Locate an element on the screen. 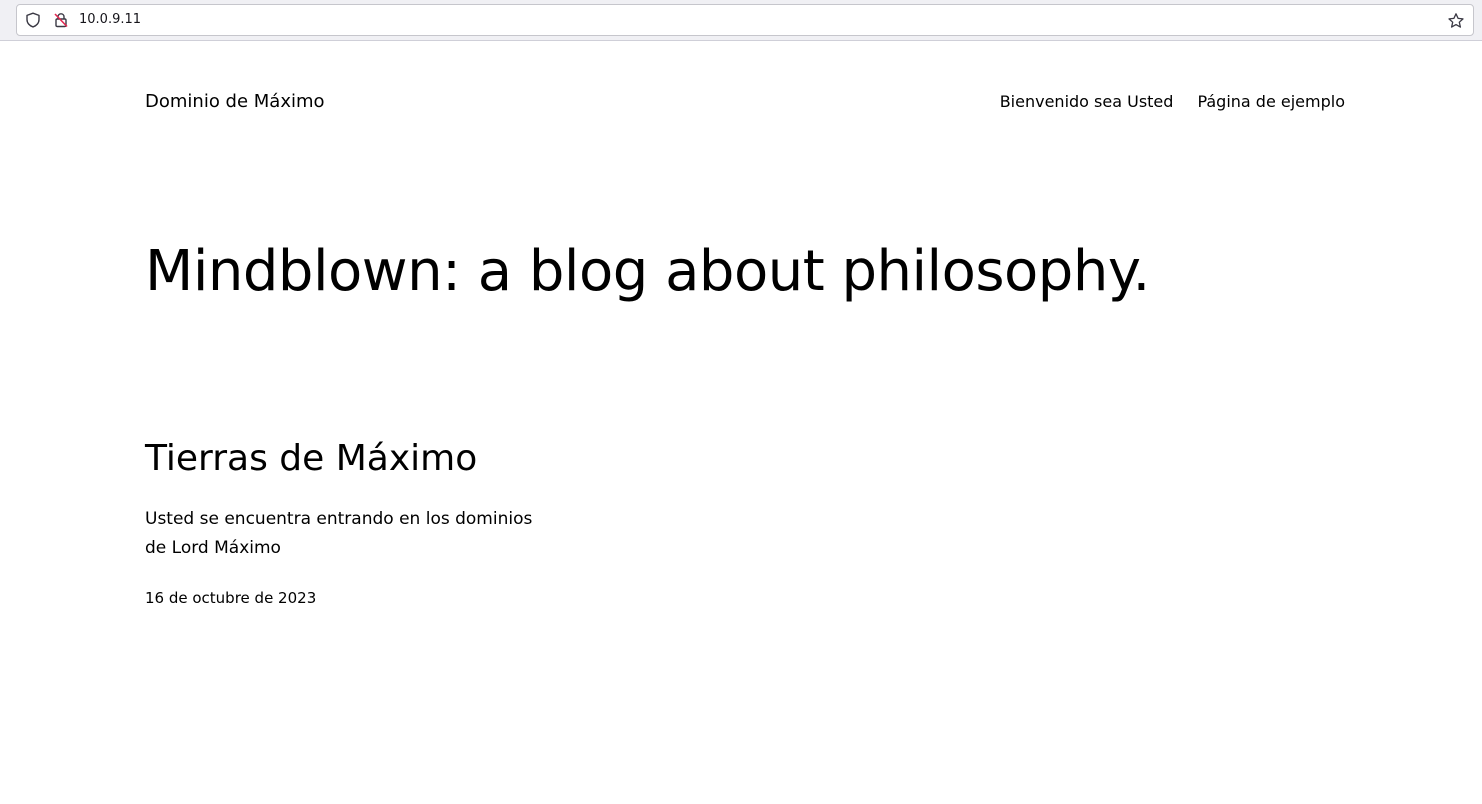 This screenshot has height=804, width=1482. address-bar: 10.0.9.11 is located at coordinates (745, 20).